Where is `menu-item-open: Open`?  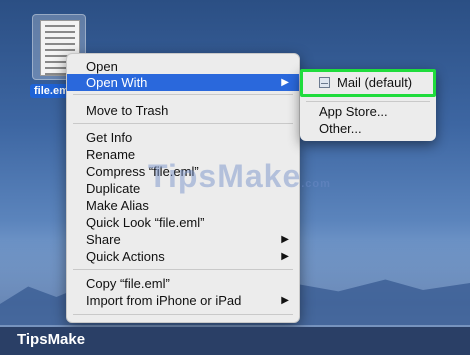 menu-item-open: Open is located at coordinates (183, 66).